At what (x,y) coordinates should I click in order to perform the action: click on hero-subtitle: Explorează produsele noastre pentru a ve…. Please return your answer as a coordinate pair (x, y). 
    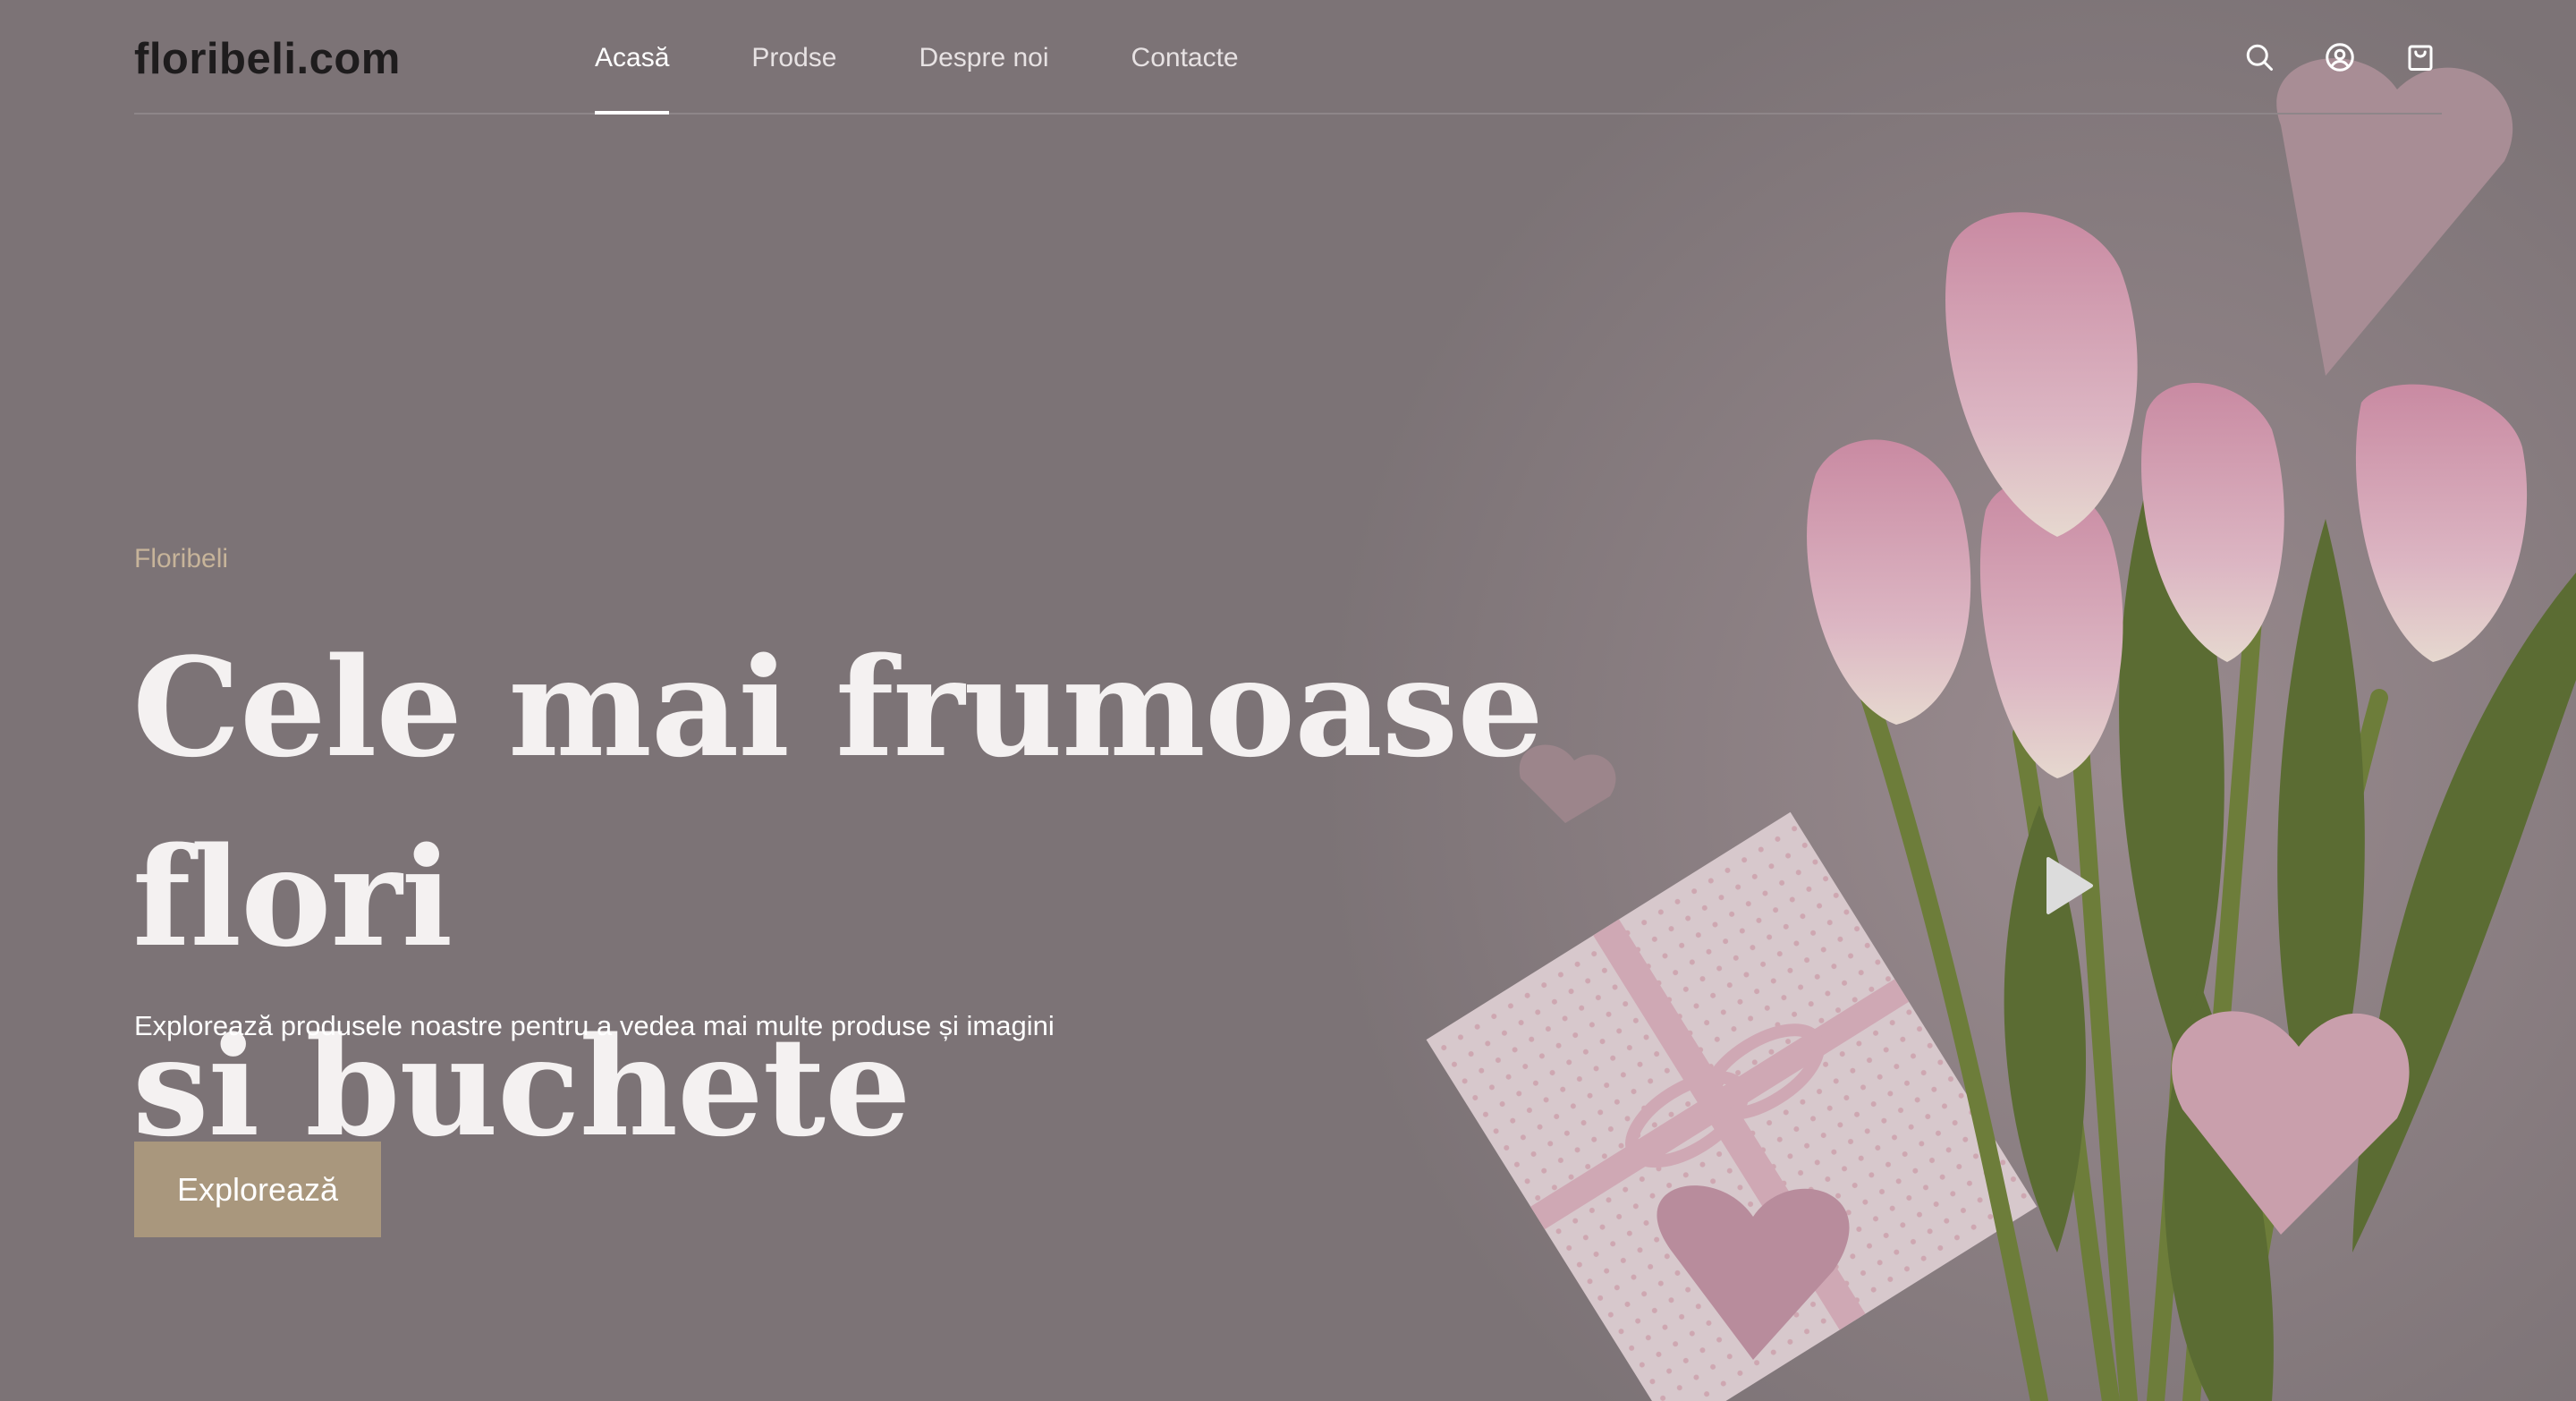
    Looking at the image, I should click on (594, 1025).